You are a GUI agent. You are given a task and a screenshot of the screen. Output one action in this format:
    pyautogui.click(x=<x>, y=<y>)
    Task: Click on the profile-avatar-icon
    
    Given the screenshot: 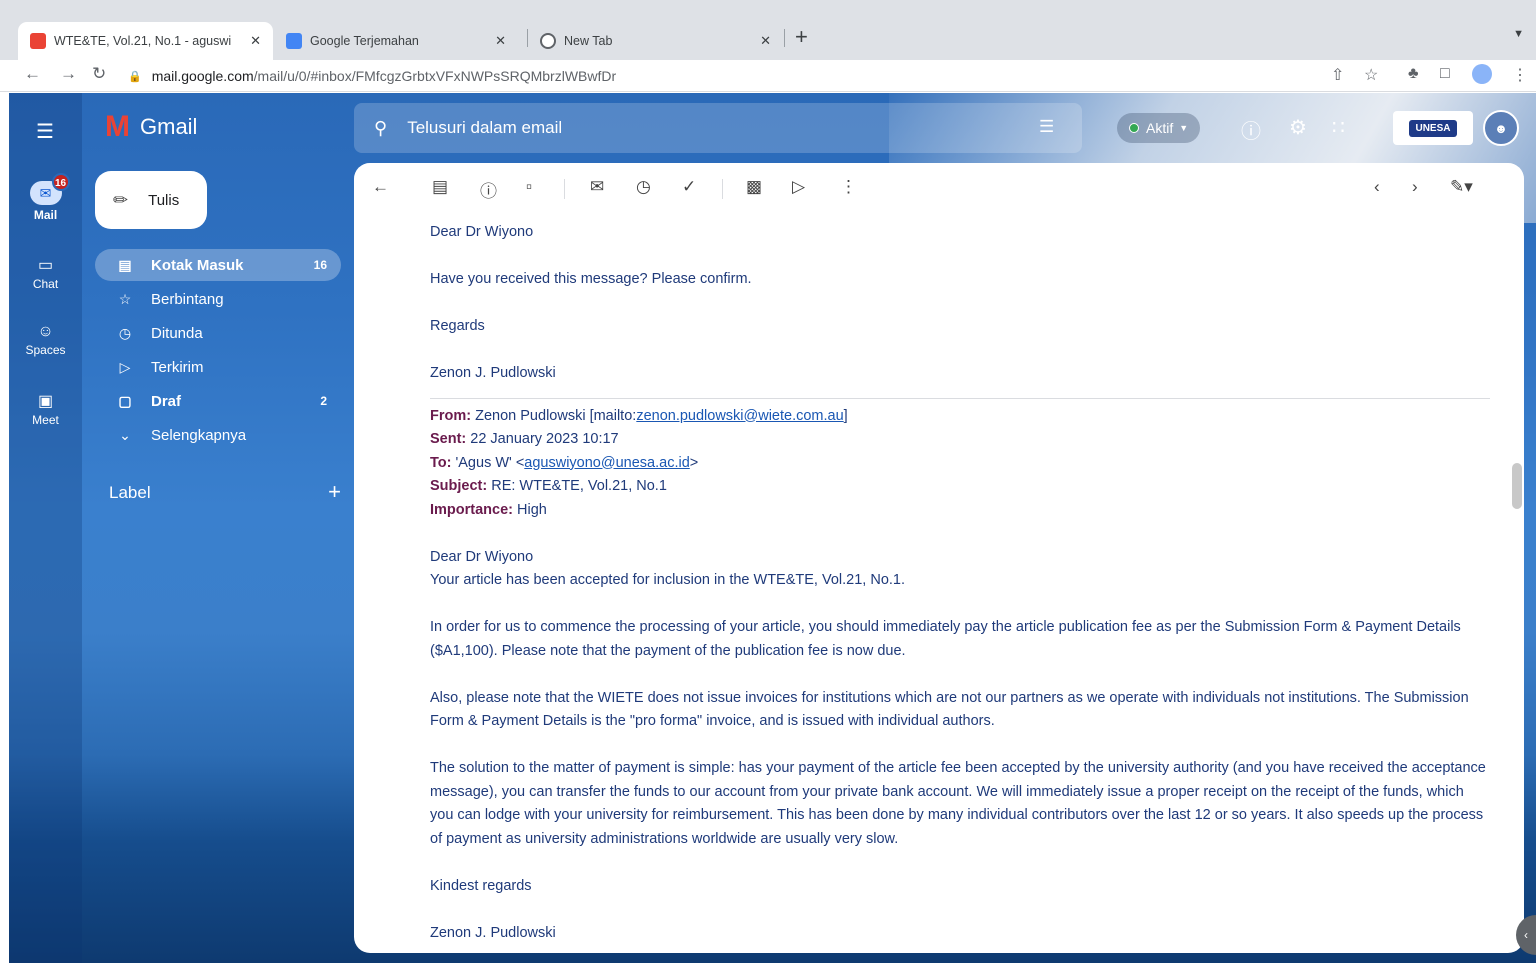 What is the action you would take?
    pyautogui.click(x=1482, y=74)
    